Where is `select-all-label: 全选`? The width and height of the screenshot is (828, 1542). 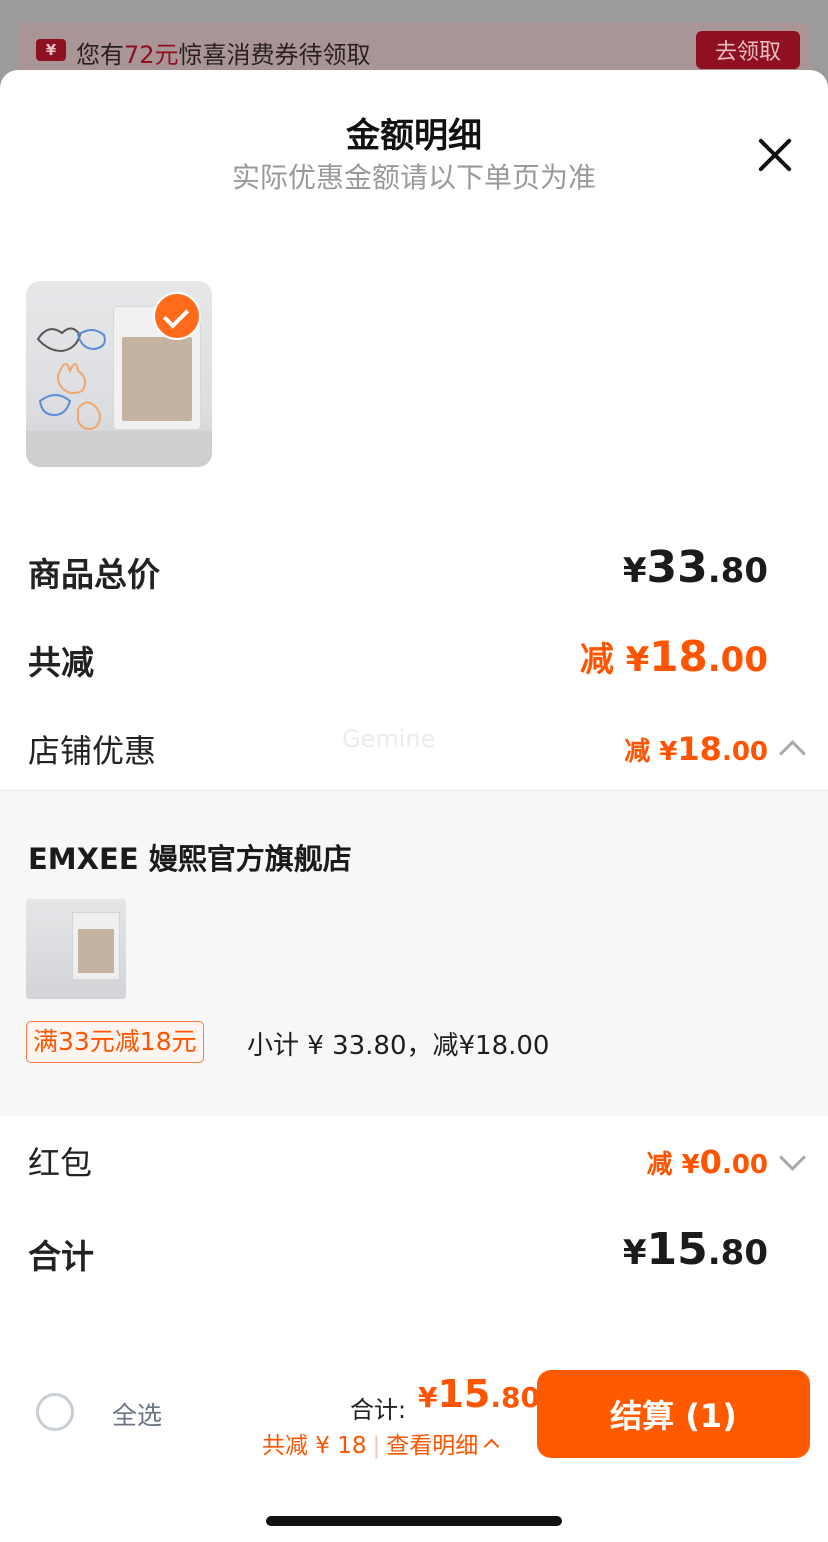
select-all-label: 全选 is located at coordinates (137, 1414).